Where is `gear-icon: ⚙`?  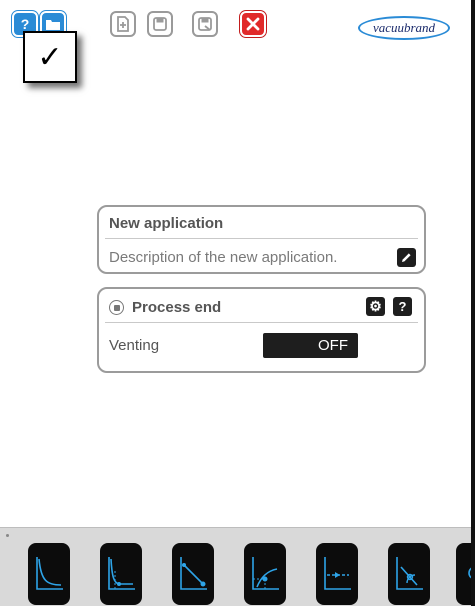 gear-icon: ⚙ is located at coordinates (375, 306).